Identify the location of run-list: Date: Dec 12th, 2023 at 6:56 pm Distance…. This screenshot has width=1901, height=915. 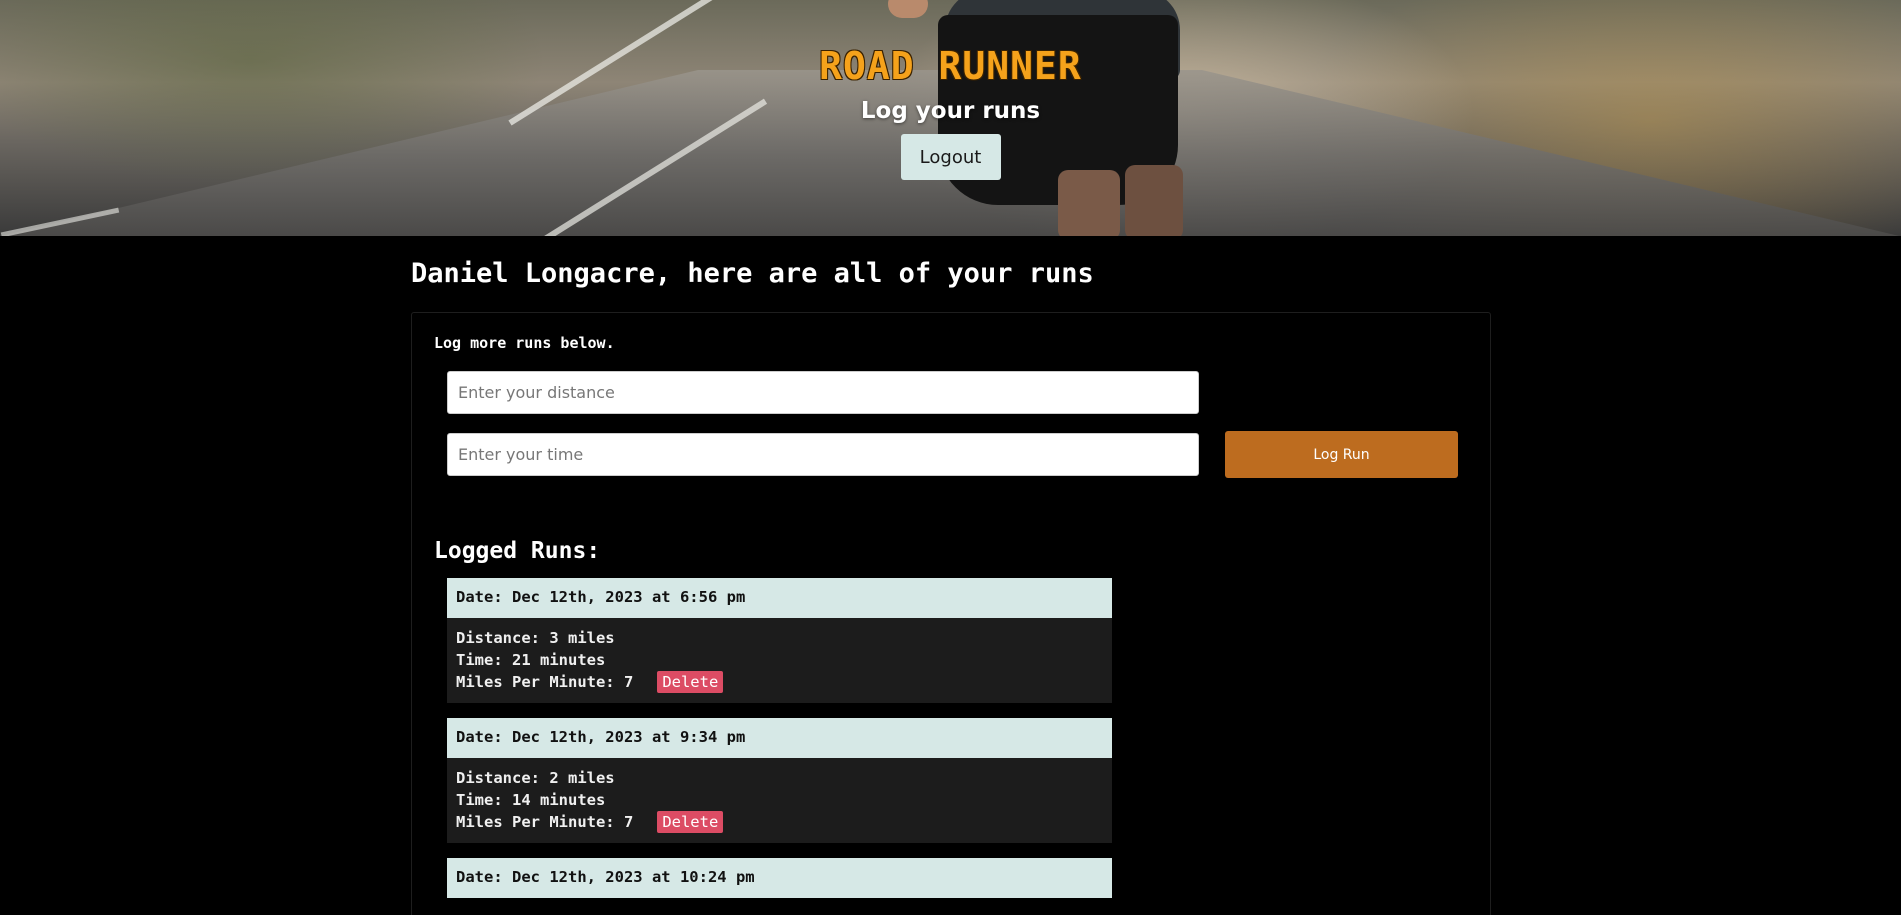
(779, 745).